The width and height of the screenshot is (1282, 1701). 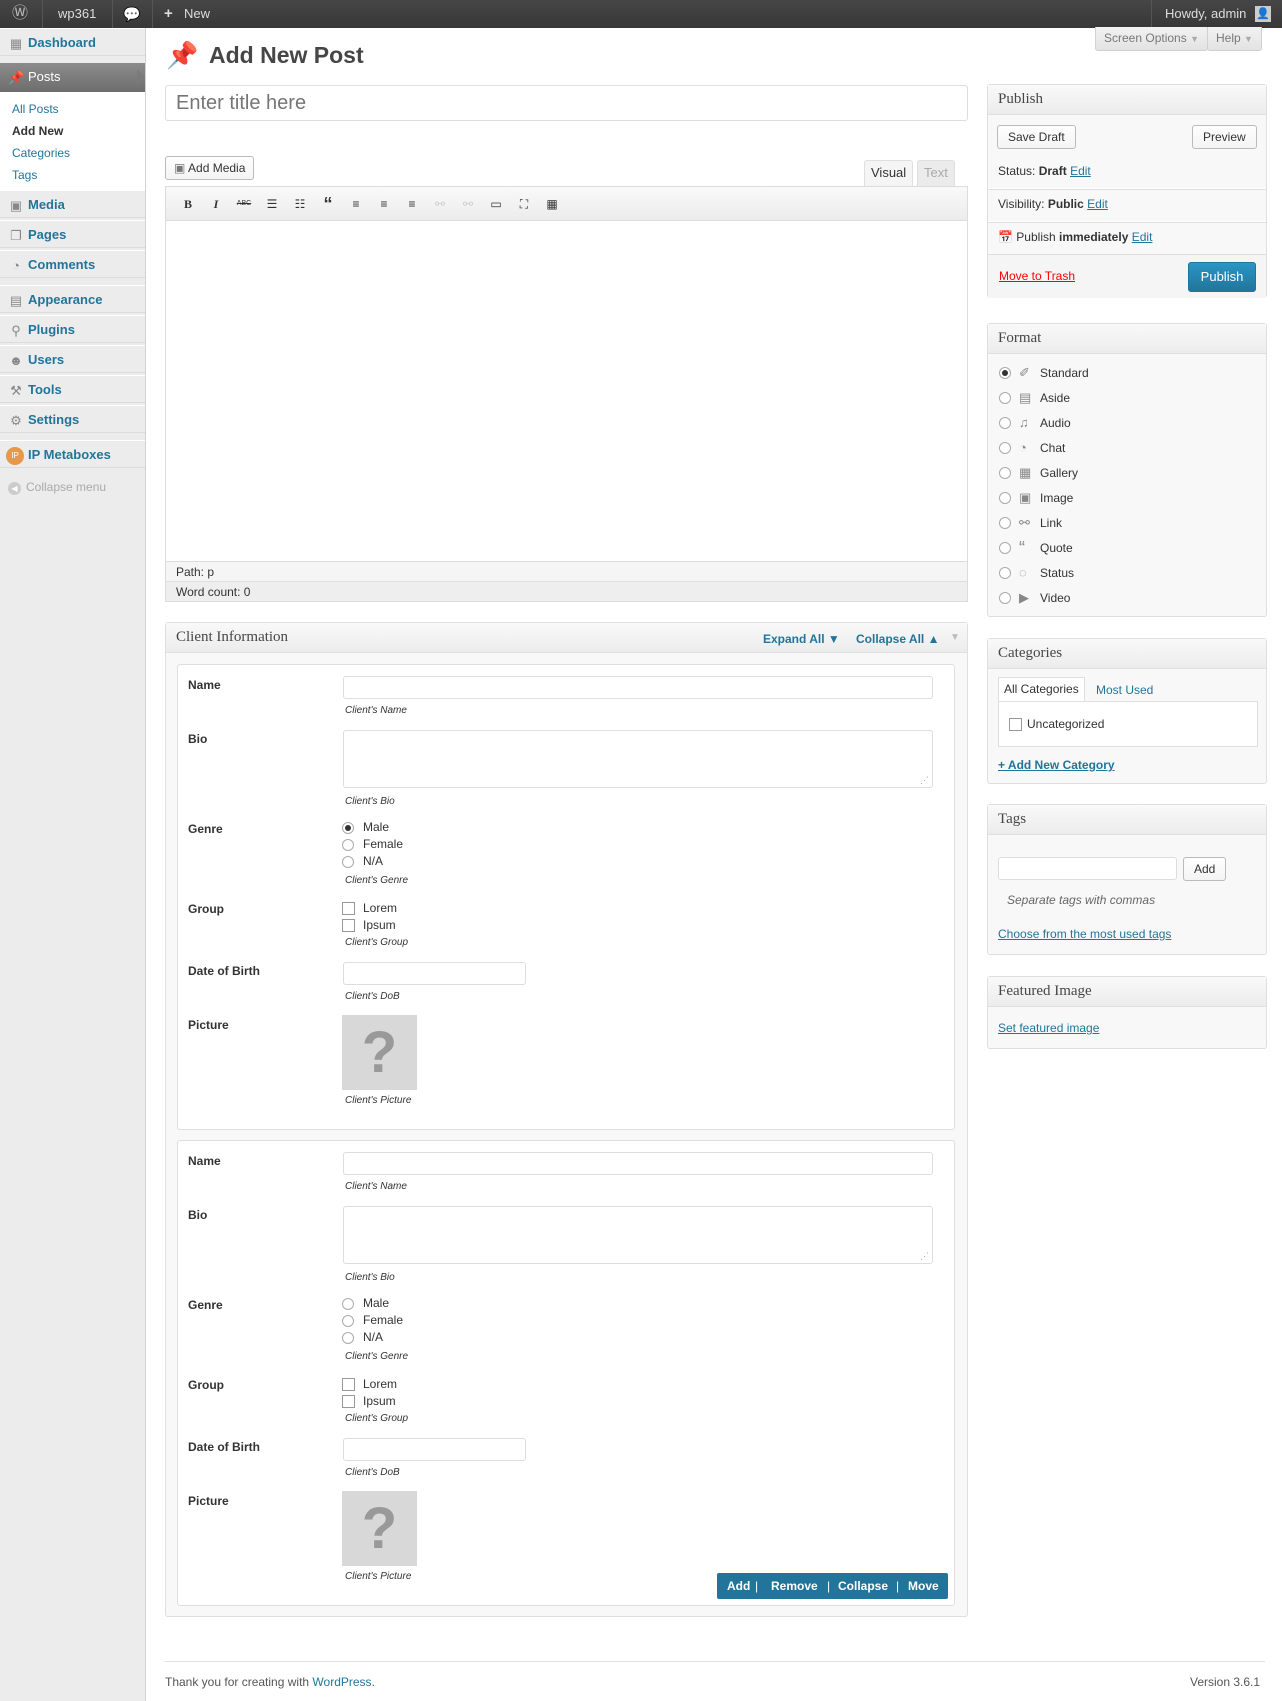 I want to click on avatar: 👤, so click(x=1263, y=14).